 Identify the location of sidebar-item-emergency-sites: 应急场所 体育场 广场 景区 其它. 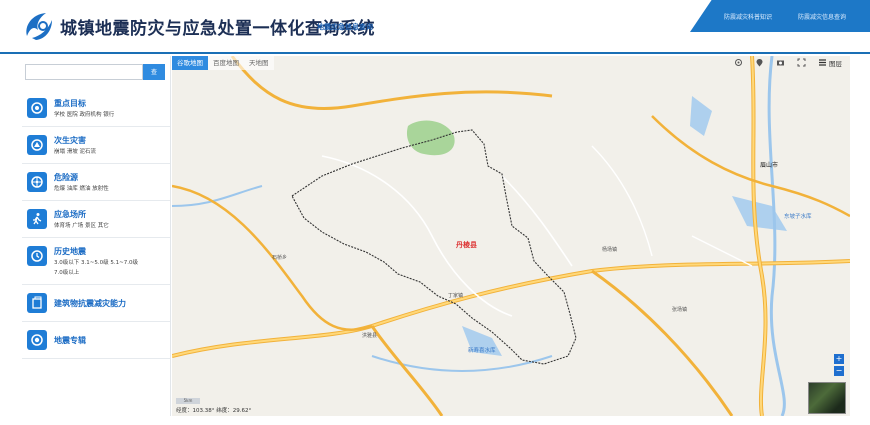
(96, 219).